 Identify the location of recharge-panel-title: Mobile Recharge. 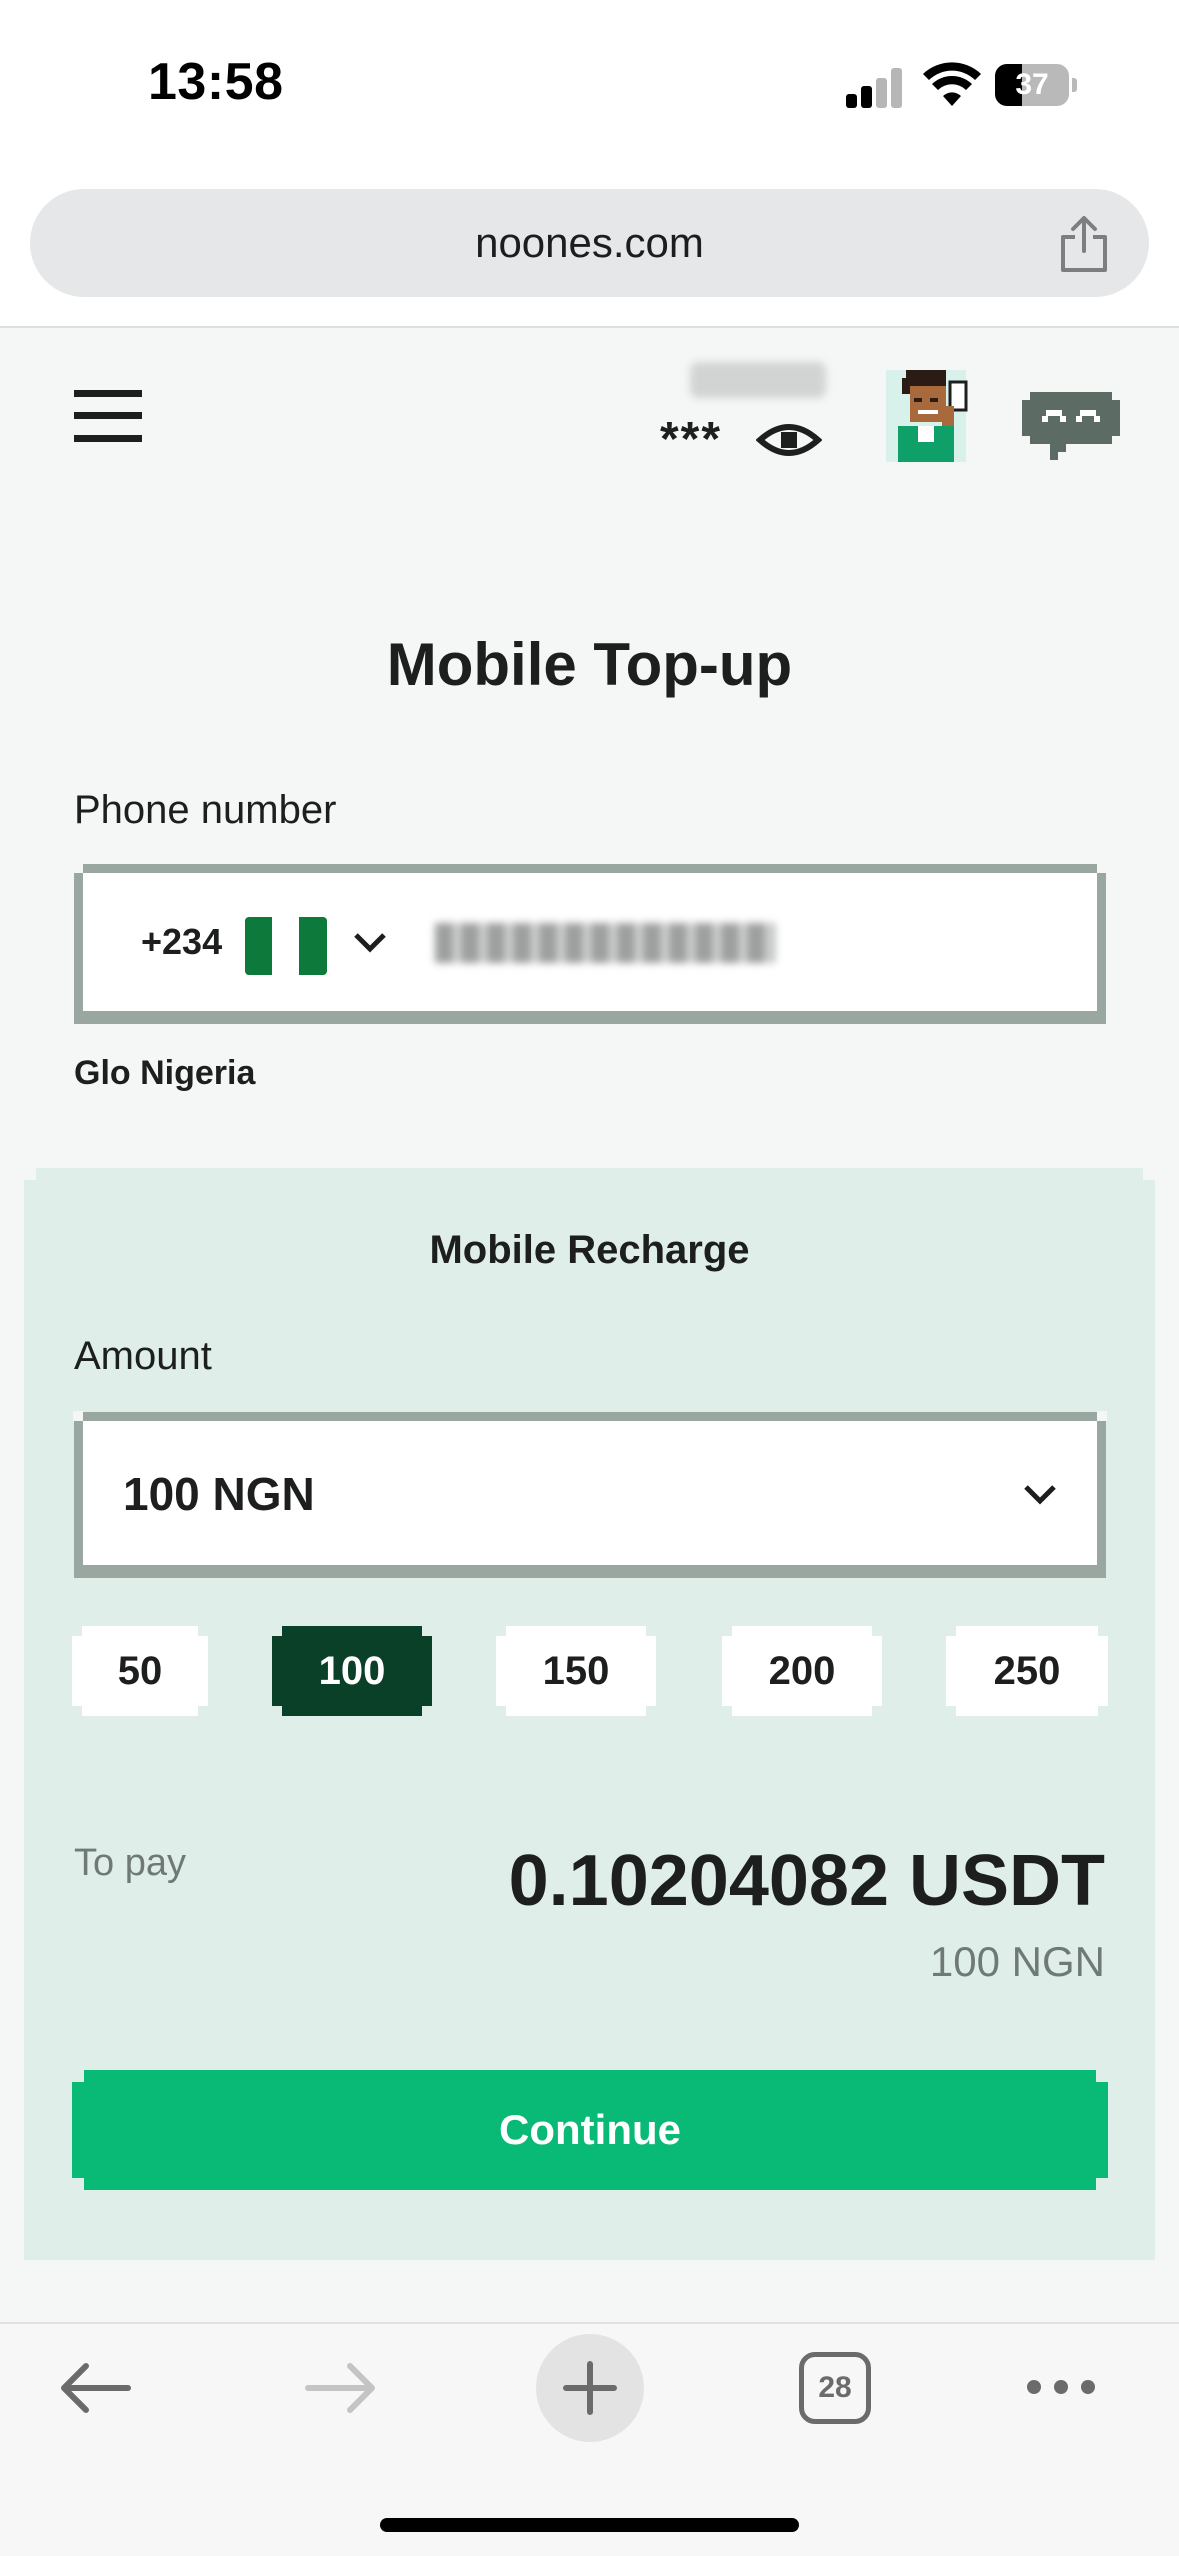
(589, 1250).